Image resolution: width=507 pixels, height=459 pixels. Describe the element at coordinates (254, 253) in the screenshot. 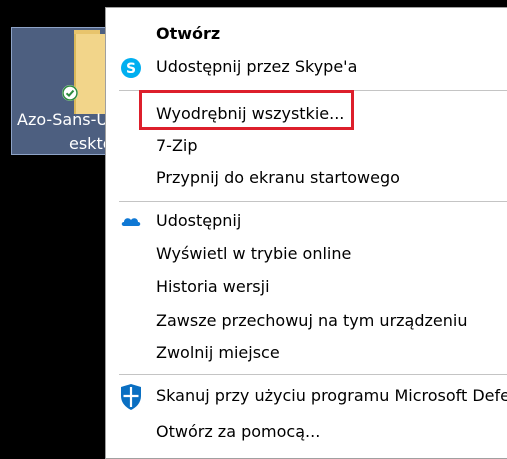

I see `menu-item-label: Wyświetl w trybie online` at that location.